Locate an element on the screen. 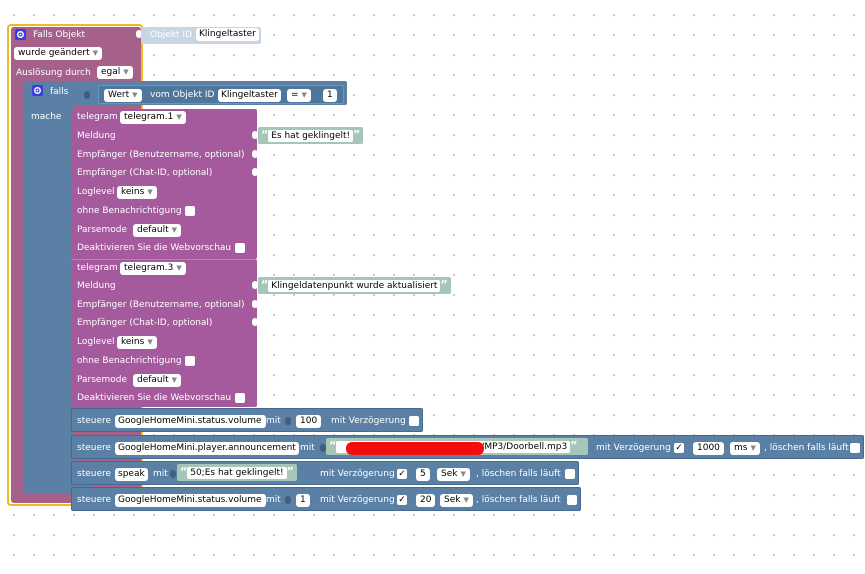 The image size is (865, 574). telegram-instance-dropdown: telegram.1 ▼ is located at coordinates (153, 117).